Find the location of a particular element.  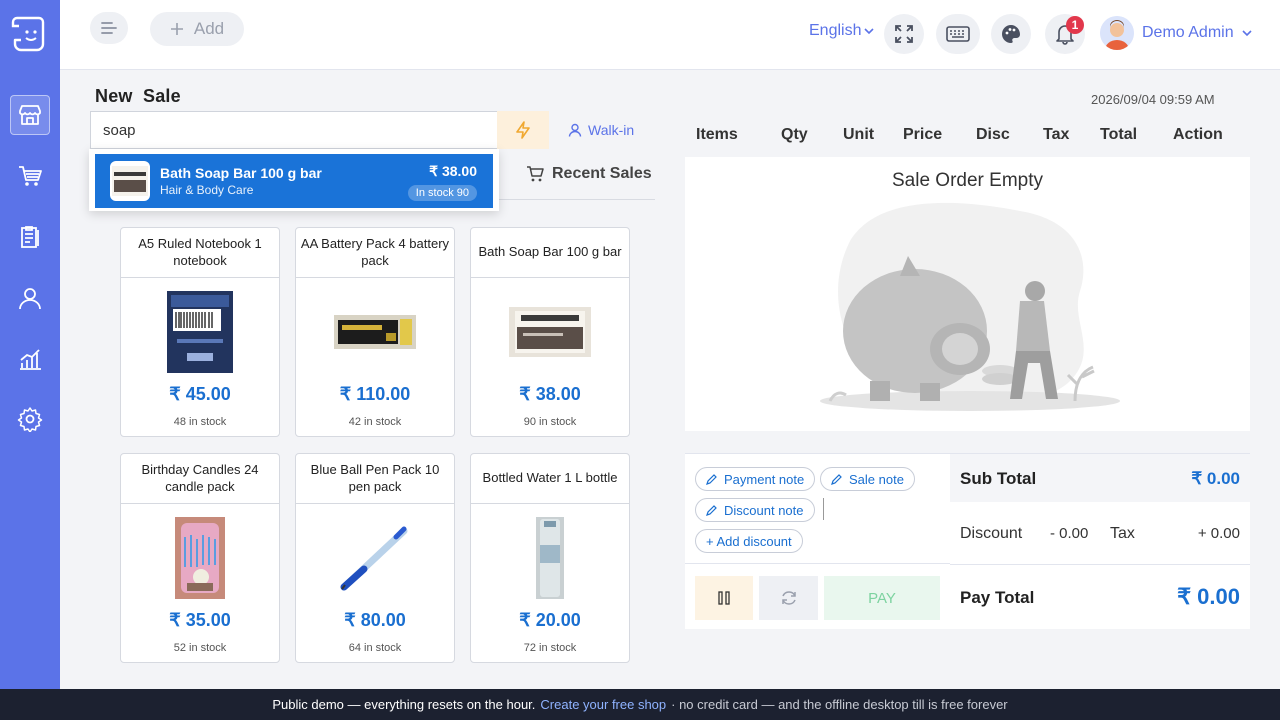

store-icon is located at coordinates (30, 115).